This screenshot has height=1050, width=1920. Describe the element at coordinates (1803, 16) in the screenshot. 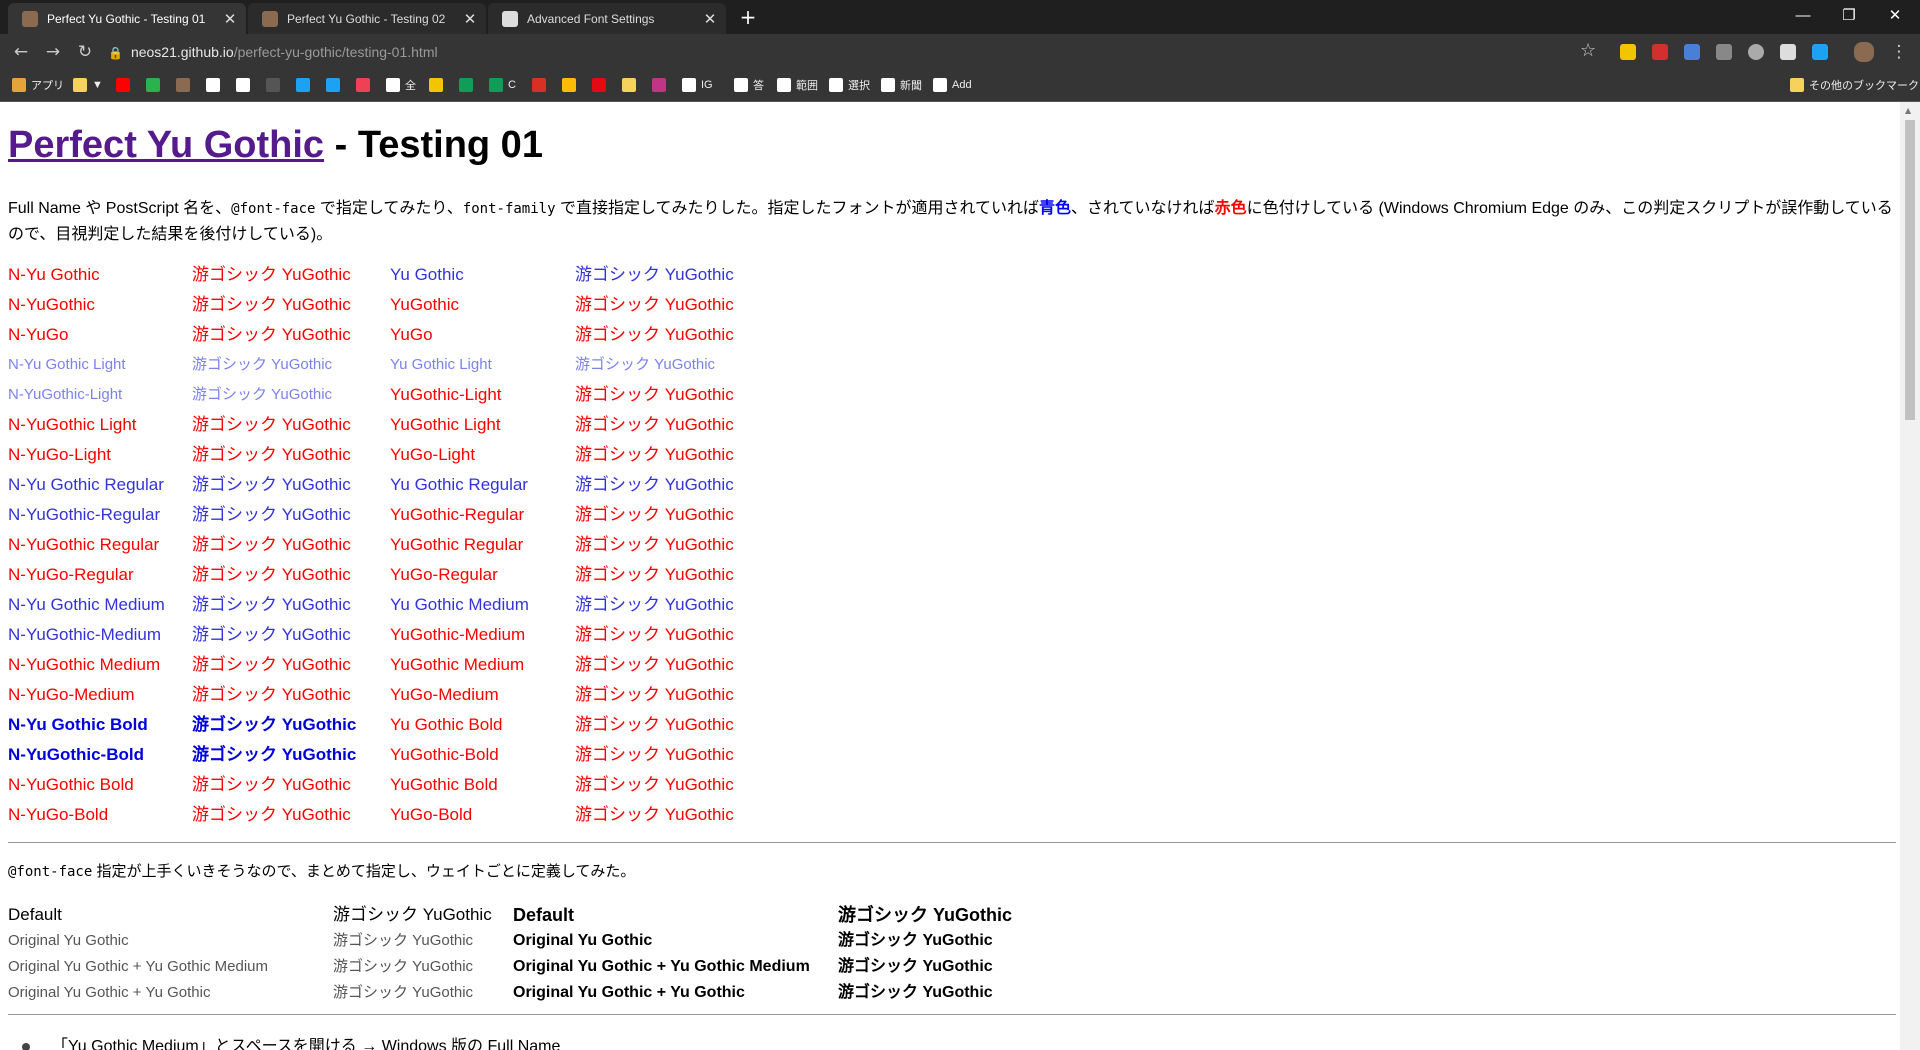

I see `minimize-button: —` at that location.